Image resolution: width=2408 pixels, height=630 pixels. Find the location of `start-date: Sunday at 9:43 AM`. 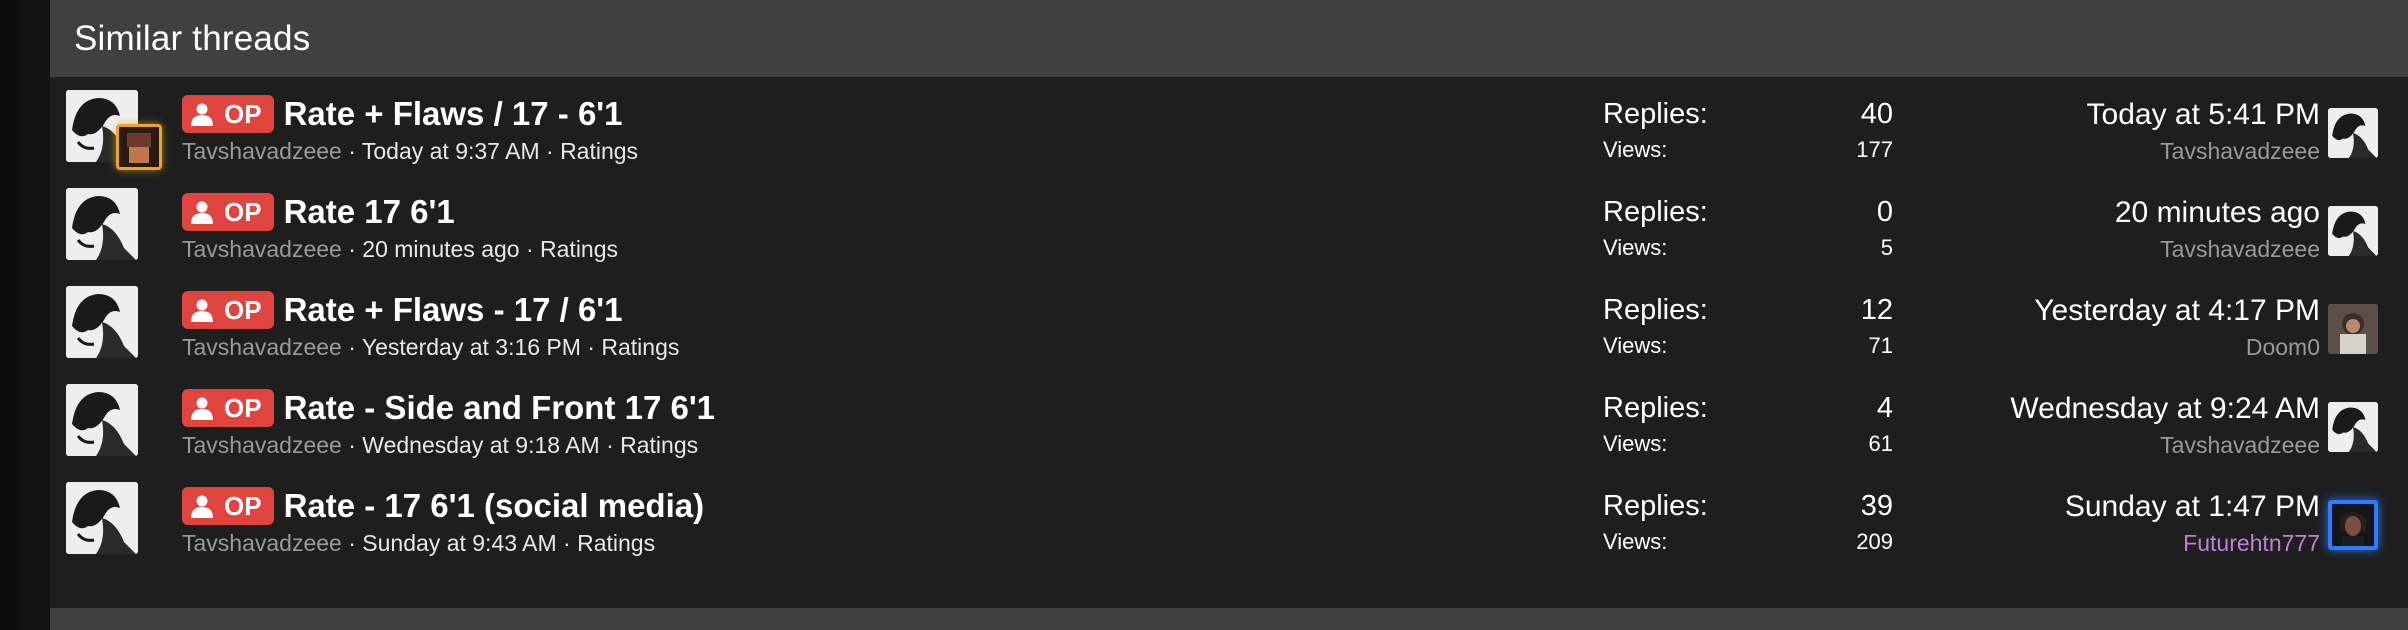

start-date: Sunday at 9:43 AM is located at coordinates (459, 543).